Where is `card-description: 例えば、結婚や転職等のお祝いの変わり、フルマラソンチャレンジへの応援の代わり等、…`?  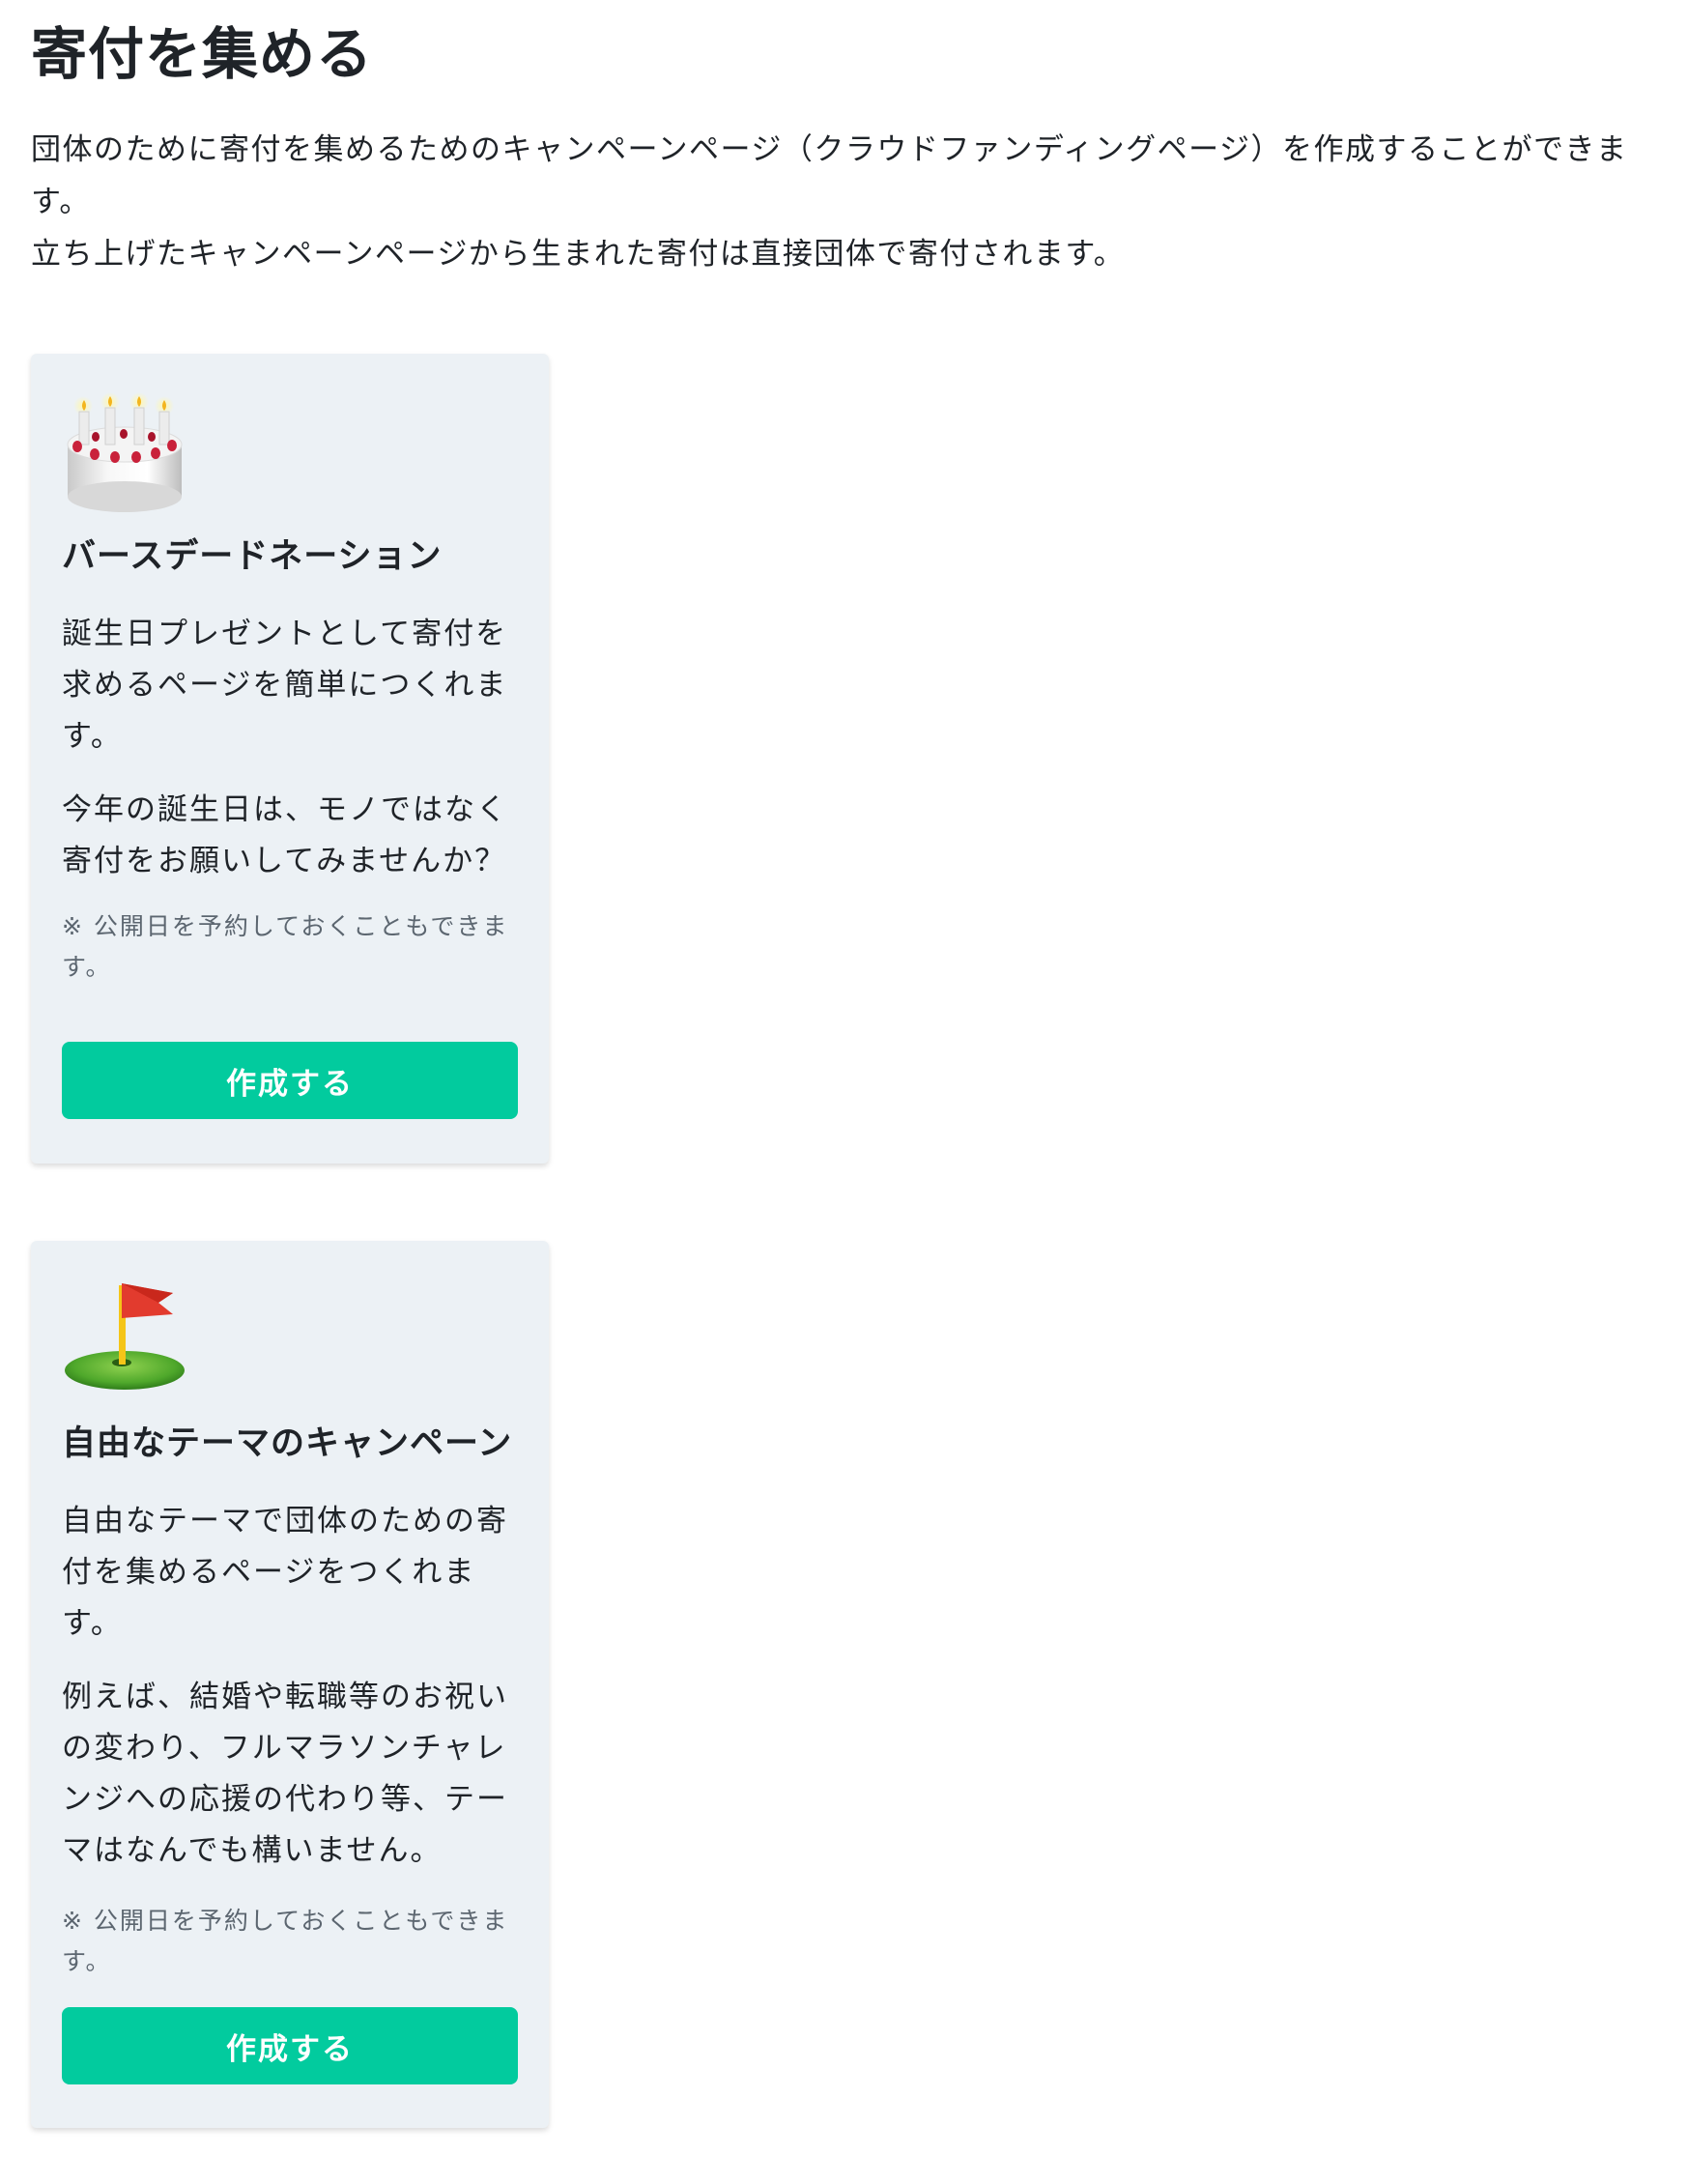
card-description: 例えば、結婚や転職等のお祝いの変わり、フルマラソンチャレンジへの応援の代わり等、… is located at coordinates (285, 1774).